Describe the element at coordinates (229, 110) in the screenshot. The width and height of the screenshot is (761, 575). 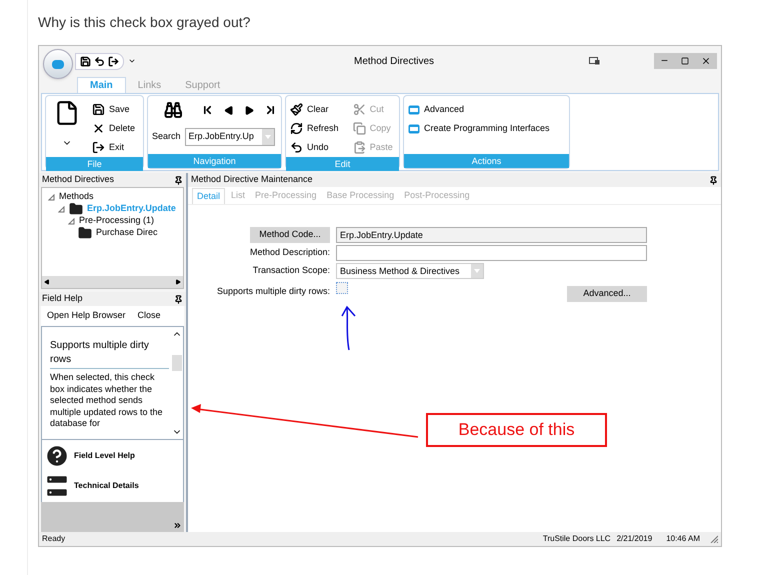
I see `previous-record-icon` at that location.